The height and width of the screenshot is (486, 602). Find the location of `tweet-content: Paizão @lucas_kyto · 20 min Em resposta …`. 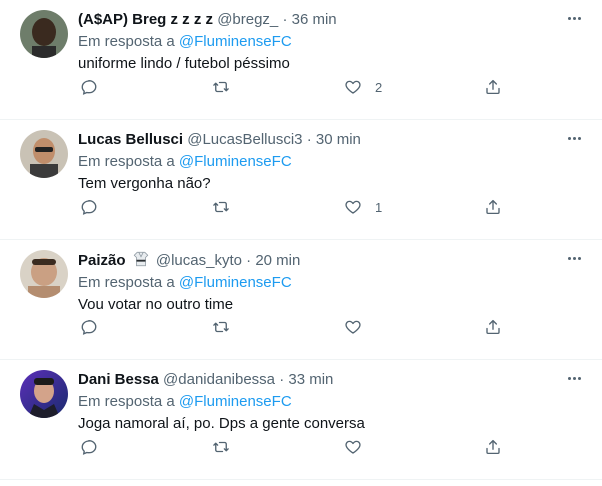

tweet-content: Paizão @lucas_kyto · 20 min Em resposta … is located at coordinates (330, 282).